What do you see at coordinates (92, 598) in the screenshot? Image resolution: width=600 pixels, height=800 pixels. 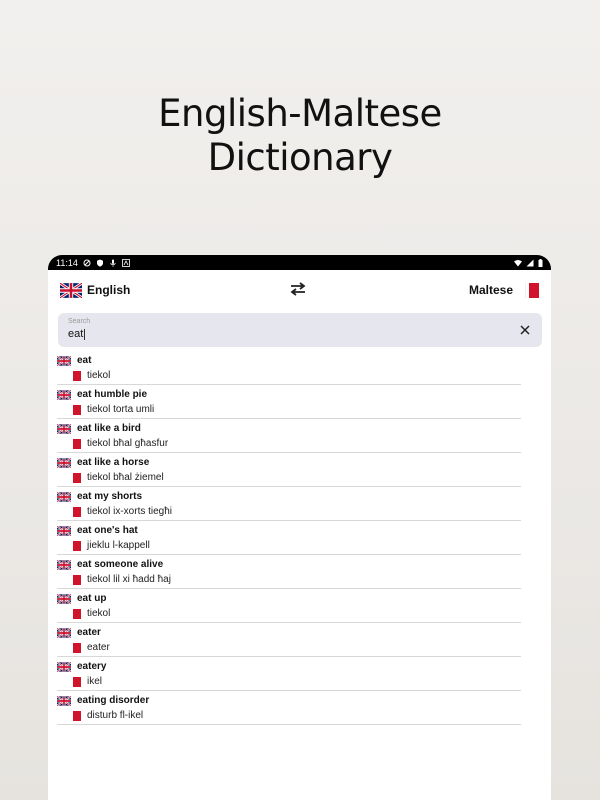 I see `english-term: eat up` at bounding box center [92, 598].